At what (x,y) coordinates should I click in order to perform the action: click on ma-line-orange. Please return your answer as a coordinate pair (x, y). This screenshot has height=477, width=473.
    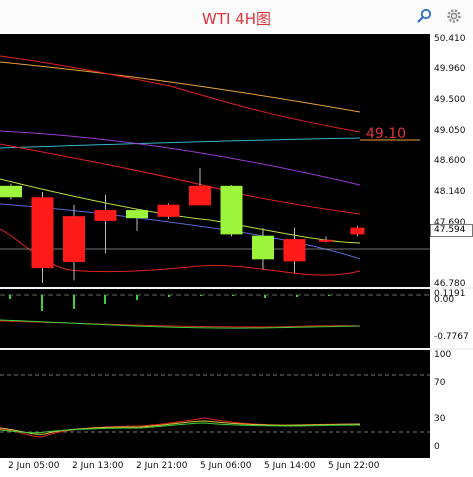
    Looking at the image, I should click on (180, 87).